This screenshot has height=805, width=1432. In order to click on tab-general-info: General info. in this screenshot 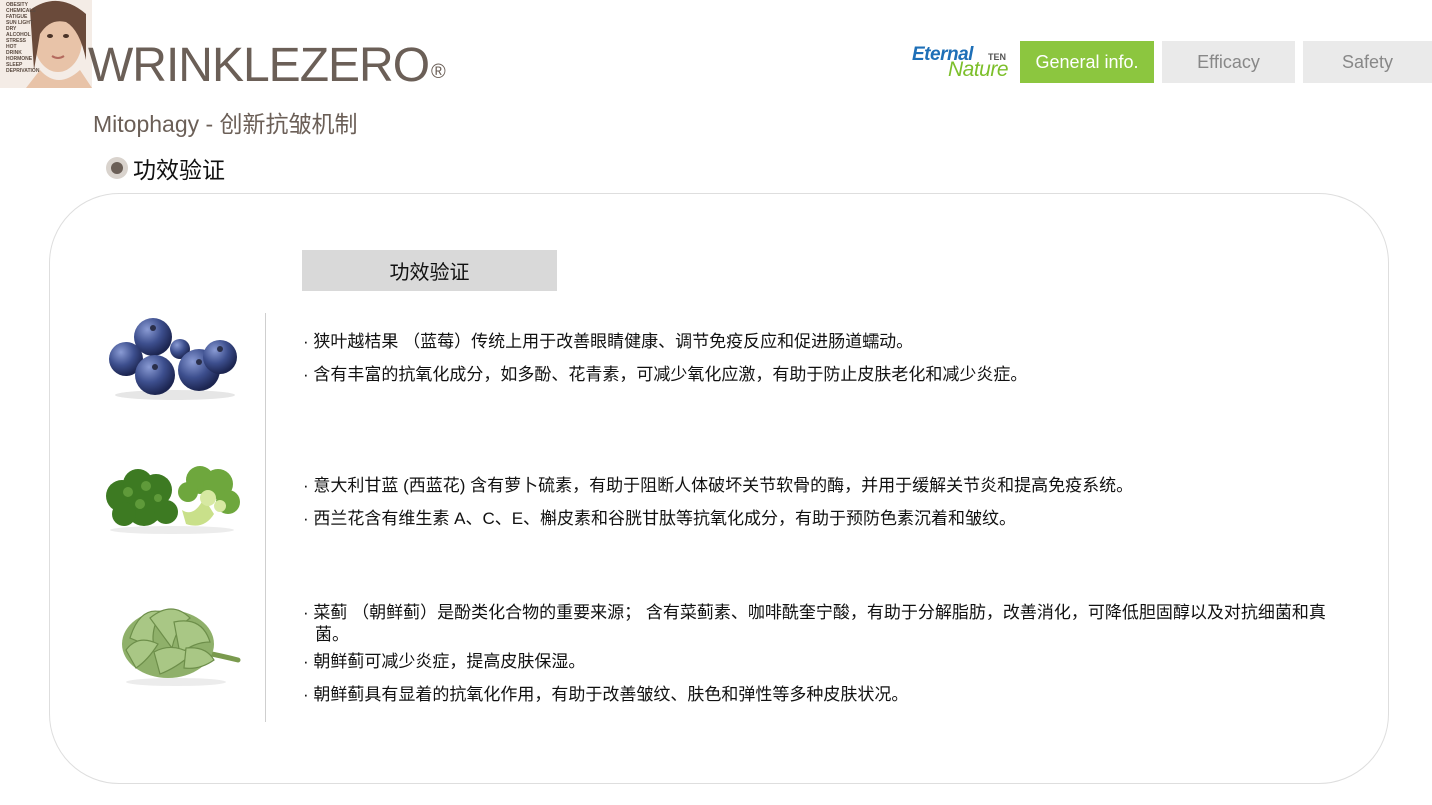, I will do `click(1087, 62)`.